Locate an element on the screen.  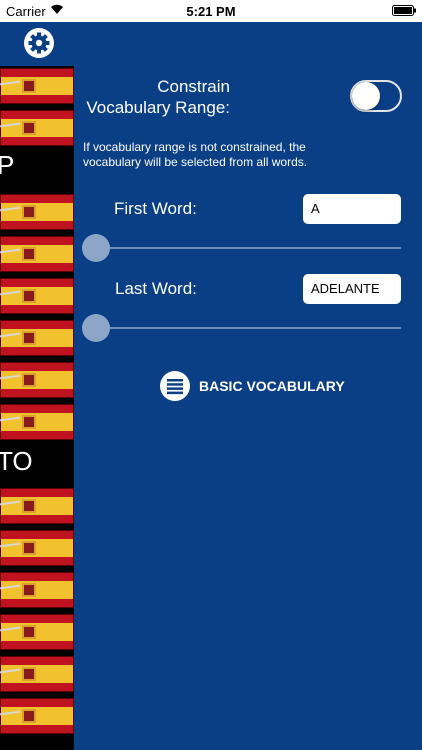
status-bar: Carrier 5:21 PM is located at coordinates (211, 11).